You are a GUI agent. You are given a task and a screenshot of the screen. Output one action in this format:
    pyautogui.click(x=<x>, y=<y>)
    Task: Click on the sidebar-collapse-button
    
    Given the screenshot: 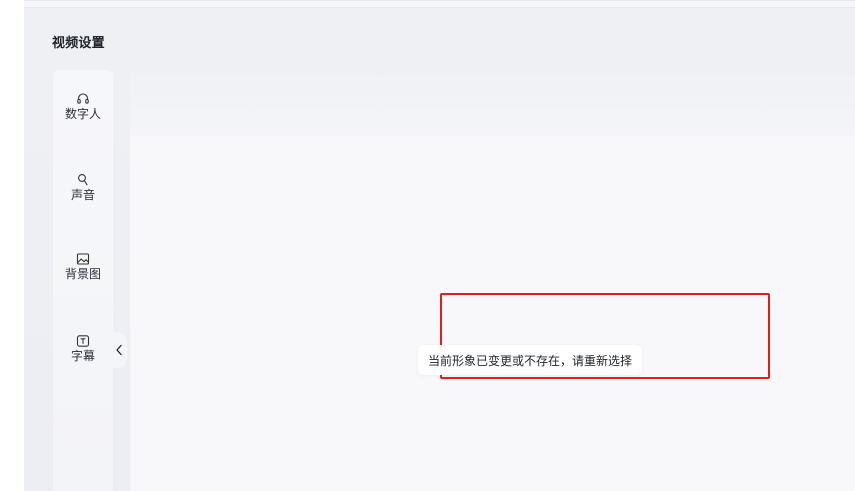 What is the action you would take?
    pyautogui.click(x=120, y=350)
    